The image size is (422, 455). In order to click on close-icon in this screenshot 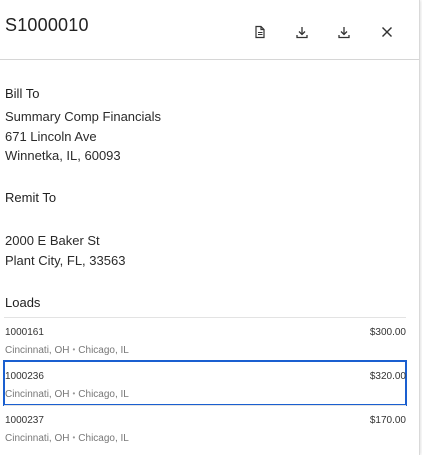, I will do `click(387, 32)`.